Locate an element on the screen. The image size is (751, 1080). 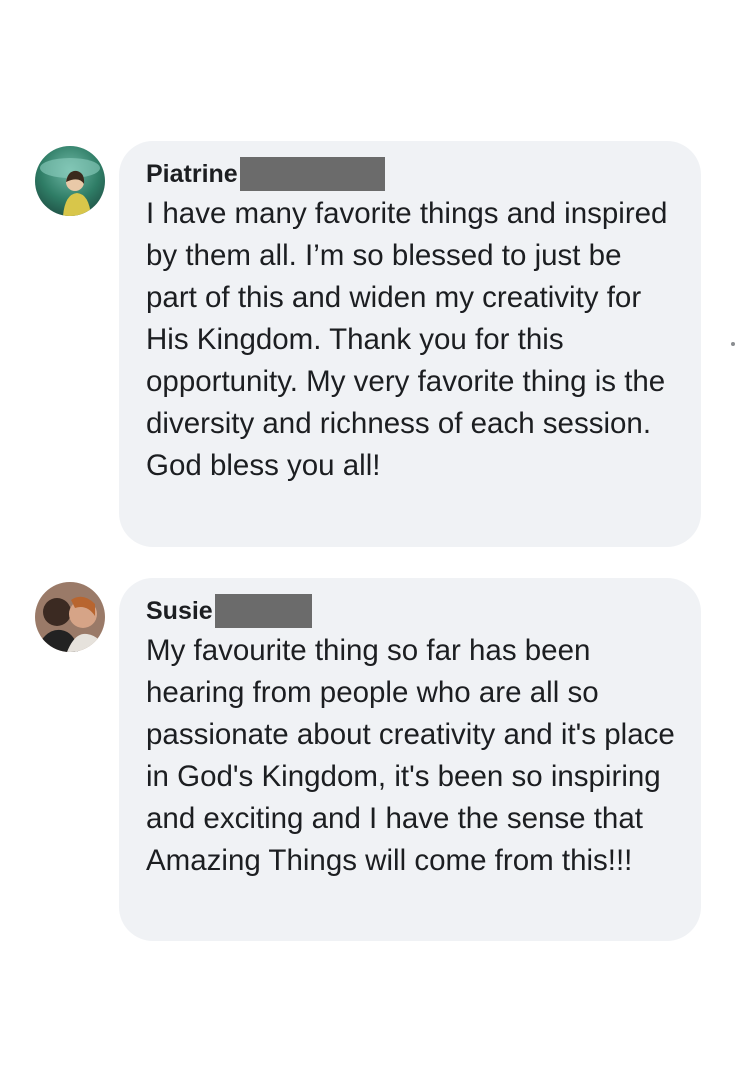
author-row: Piatrine is located at coordinates (412, 174).